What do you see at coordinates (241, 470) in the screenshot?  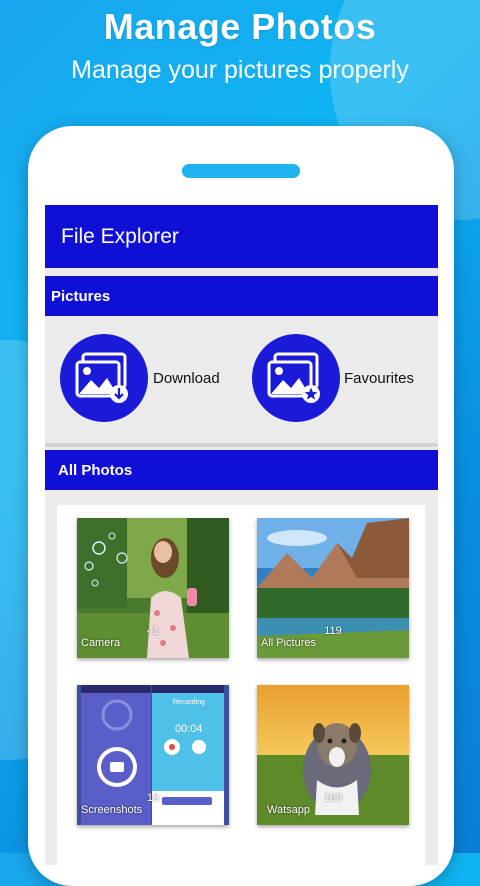 I see `all-photos-section-header: All Photos` at bounding box center [241, 470].